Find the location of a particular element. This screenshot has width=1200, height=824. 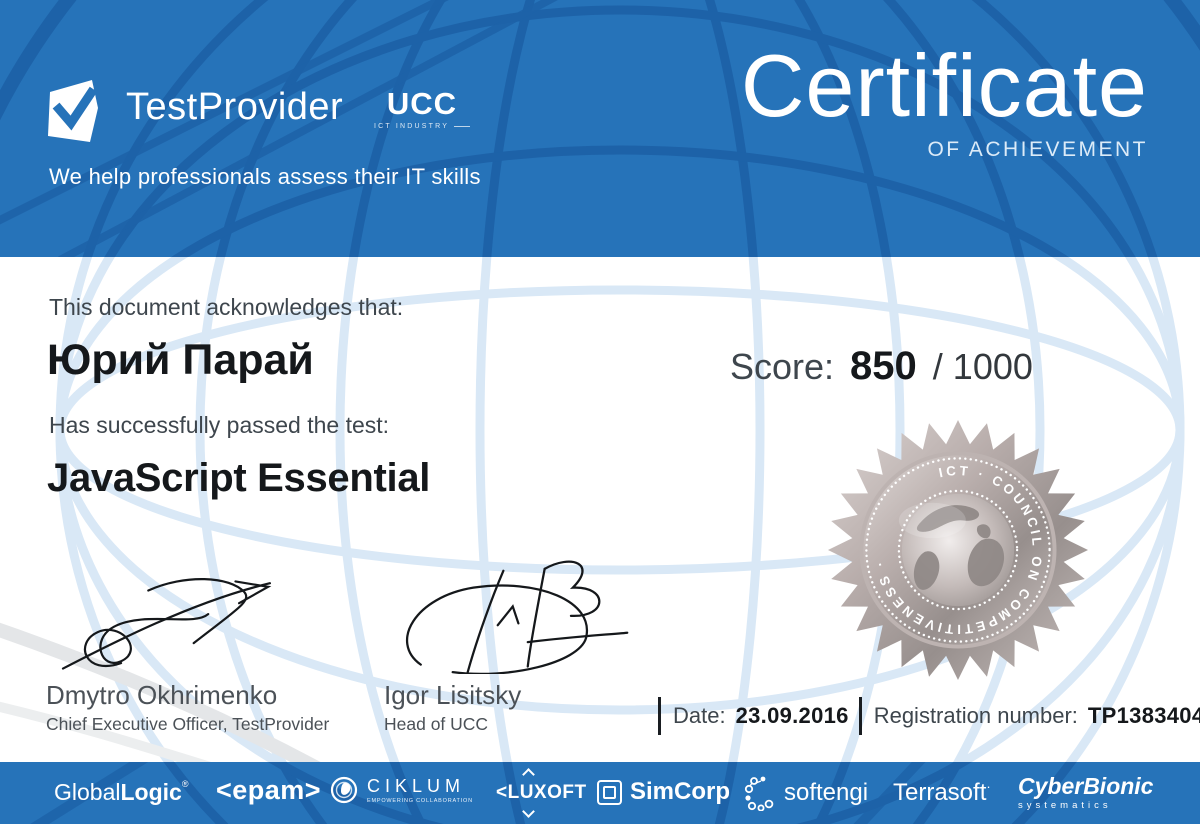

cyberbionic-text: CyberBionic is located at coordinates (1086, 786).